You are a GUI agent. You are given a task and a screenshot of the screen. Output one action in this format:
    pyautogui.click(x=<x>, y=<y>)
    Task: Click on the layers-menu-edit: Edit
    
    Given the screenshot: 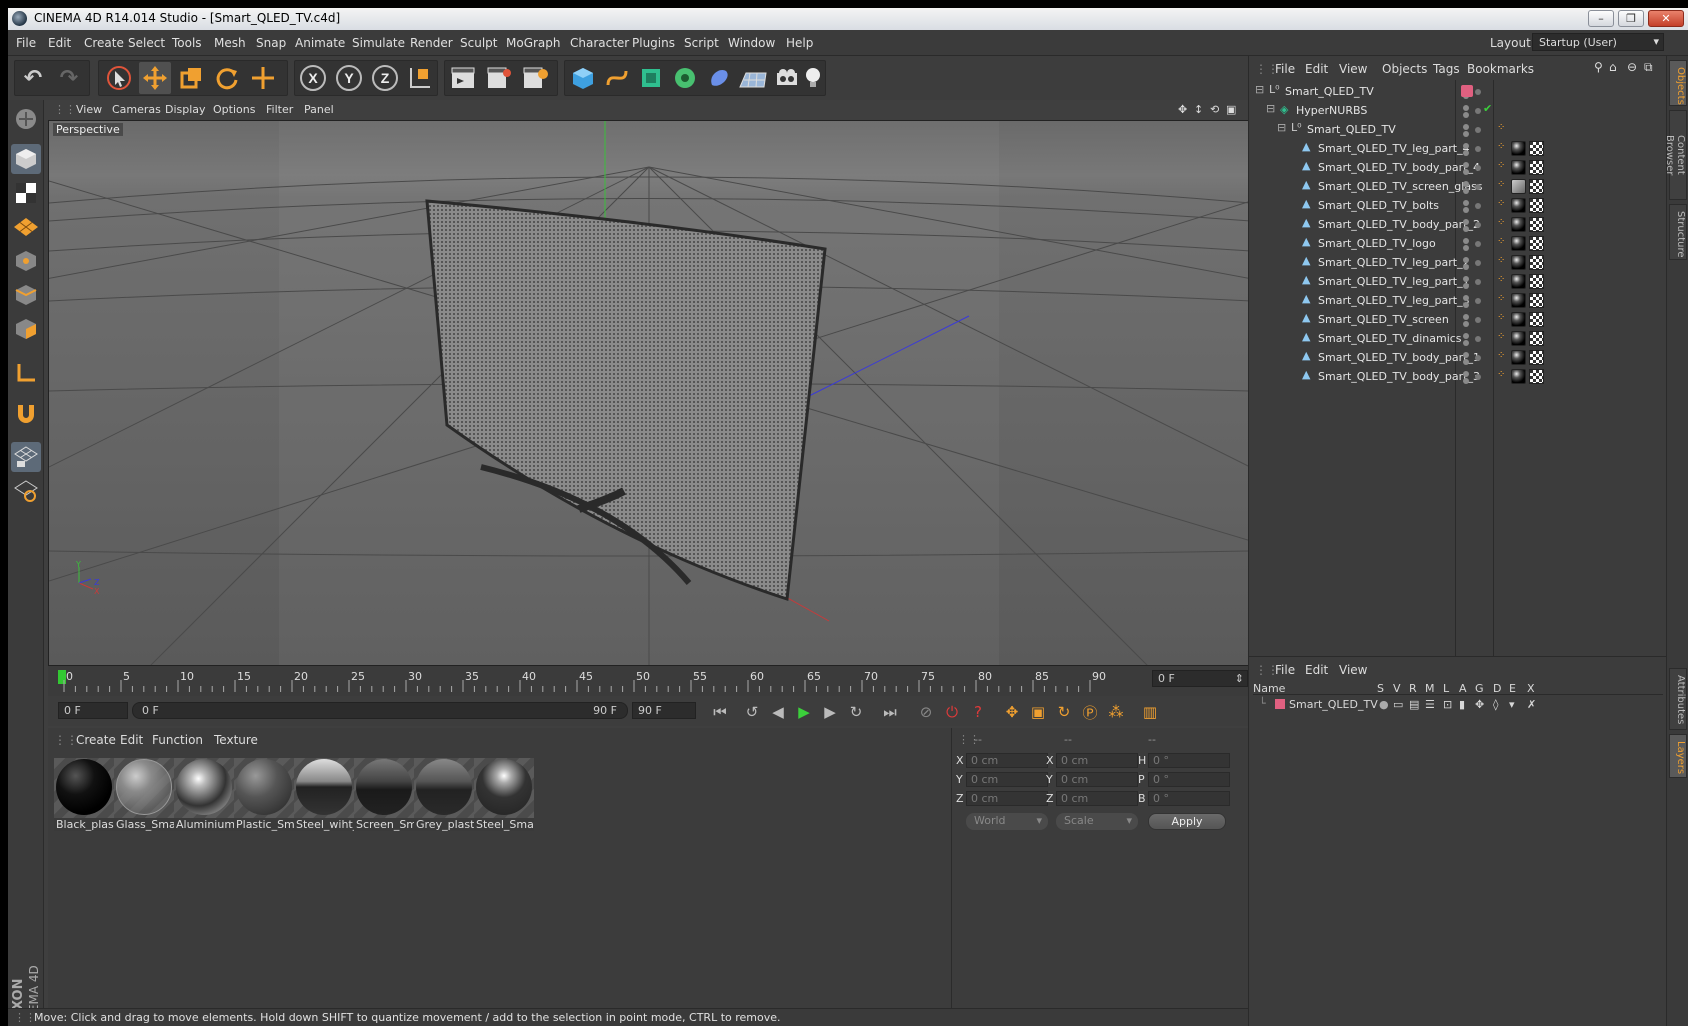 What is the action you would take?
    pyautogui.click(x=1316, y=670)
    